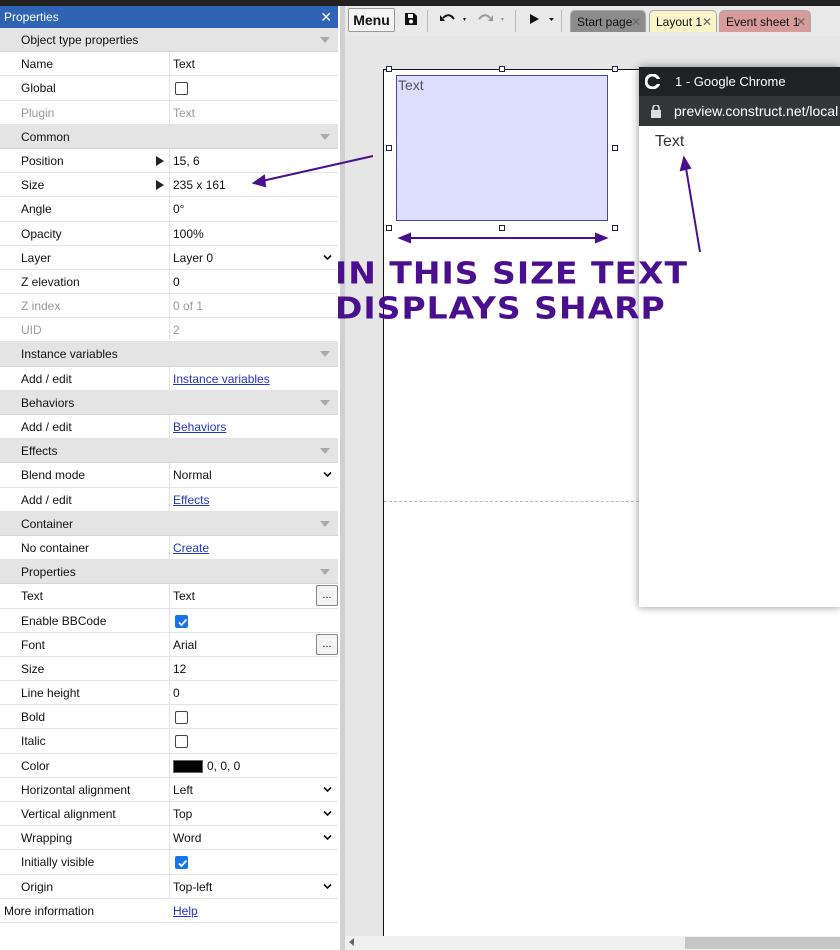 The image size is (840, 950). Describe the element at coordinates (500, 308) in the screenshot. I see `annotation-line-2: DISPLAYS SHARP` at that location.